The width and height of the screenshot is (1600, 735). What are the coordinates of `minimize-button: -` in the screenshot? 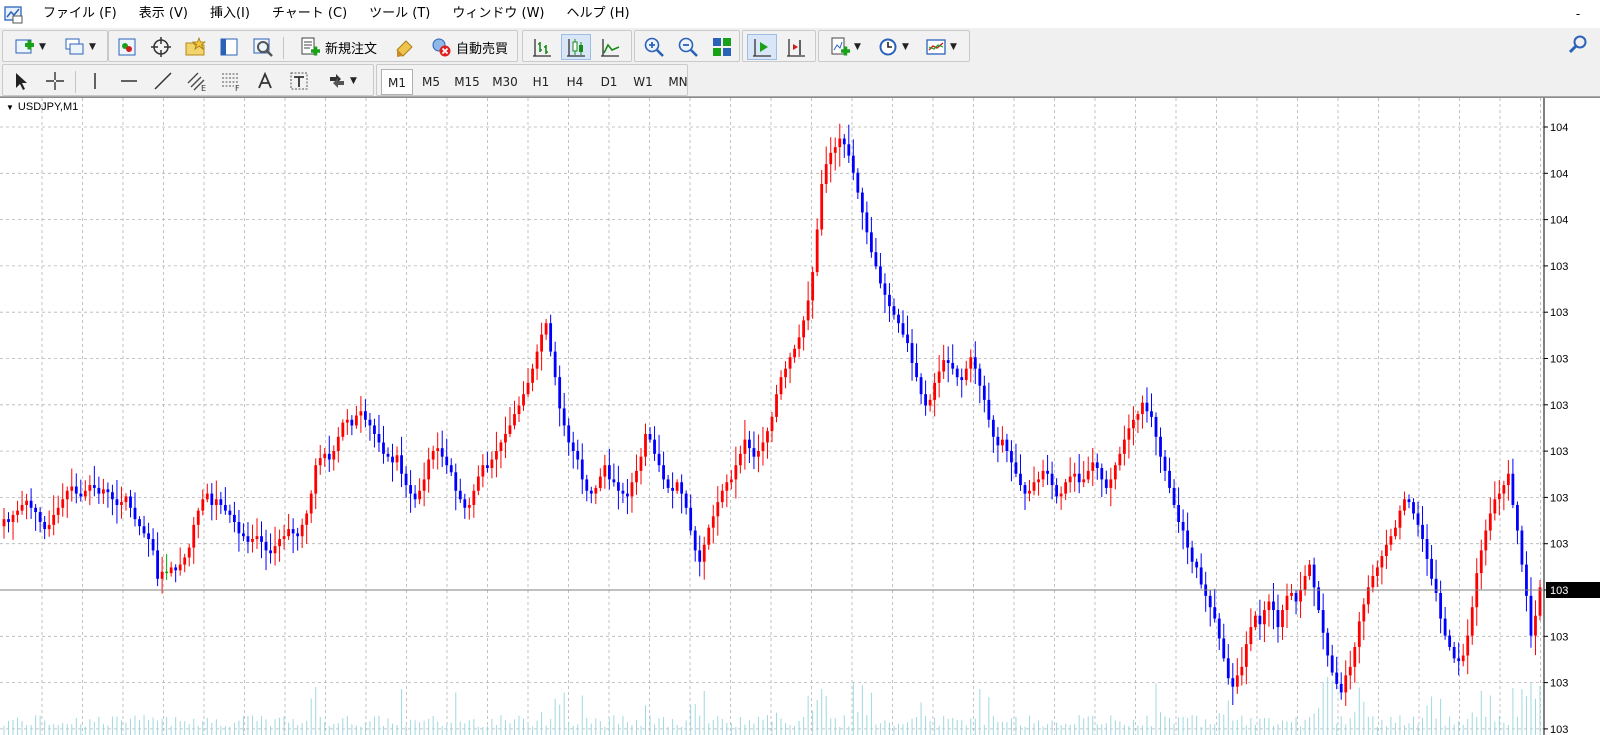 It's located at (1578, 14).